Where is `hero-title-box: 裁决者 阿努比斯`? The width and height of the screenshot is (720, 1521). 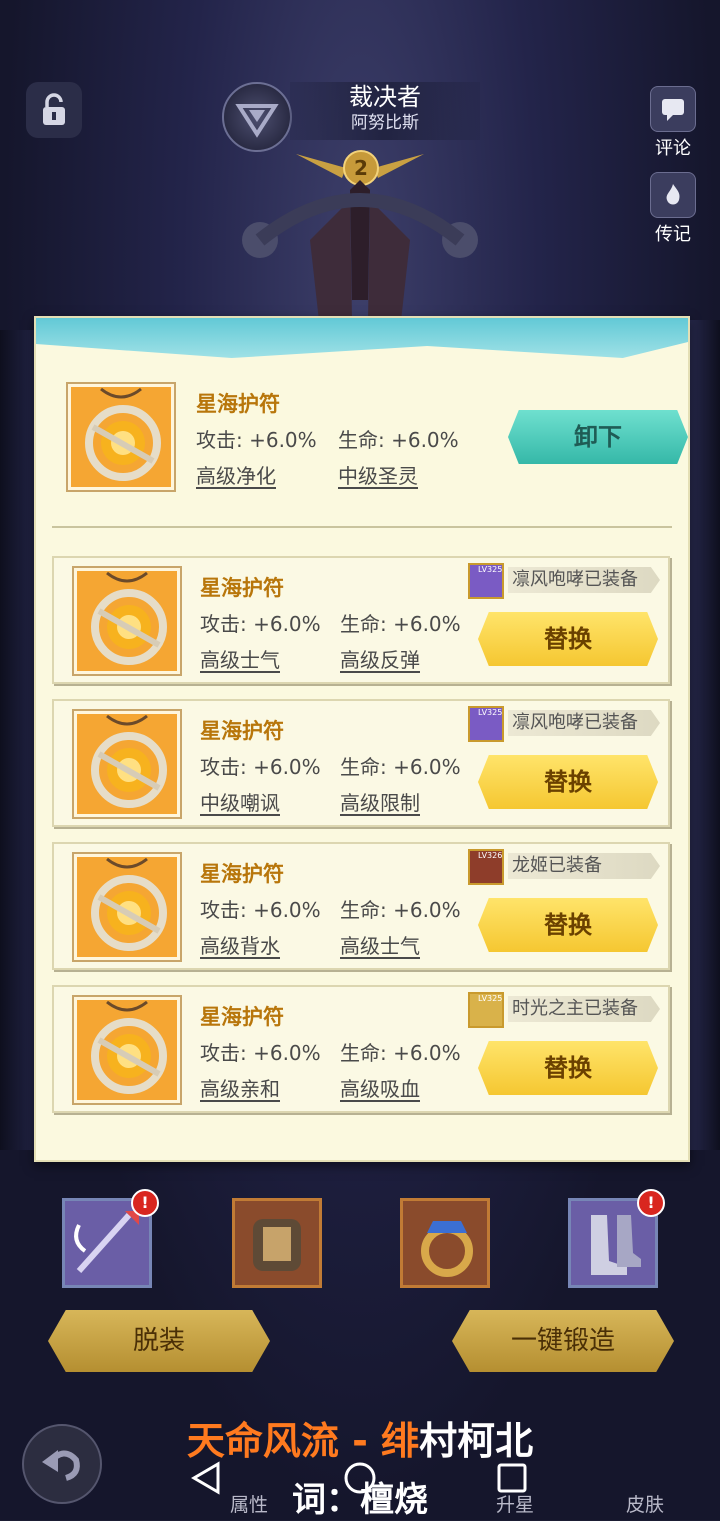
hero-title-box: 裁决者 阿努比斯 is located at coordinates (385, 111).